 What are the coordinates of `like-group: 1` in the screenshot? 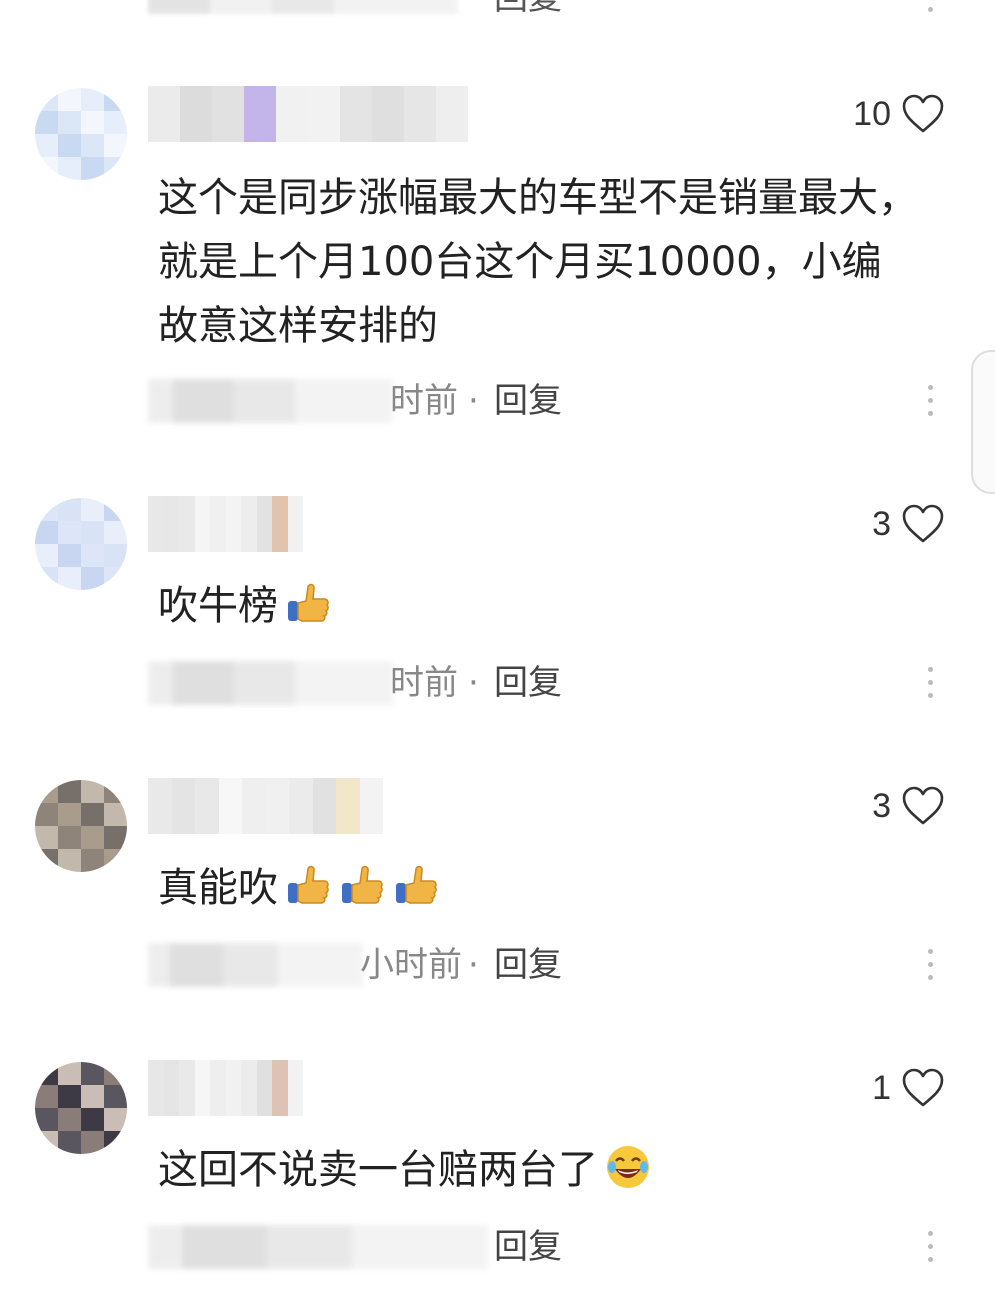 It's located at (908, 1088).